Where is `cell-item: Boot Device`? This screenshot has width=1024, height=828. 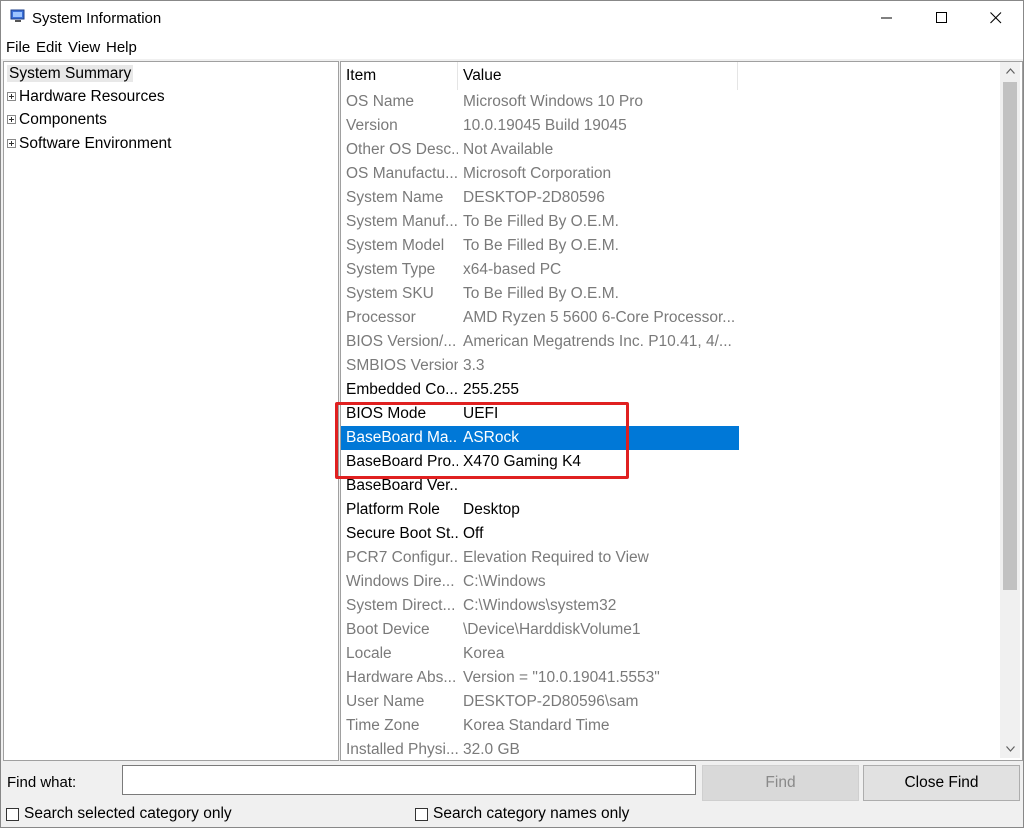
cell-item: Boot Device is located at coordinates (388, 629).